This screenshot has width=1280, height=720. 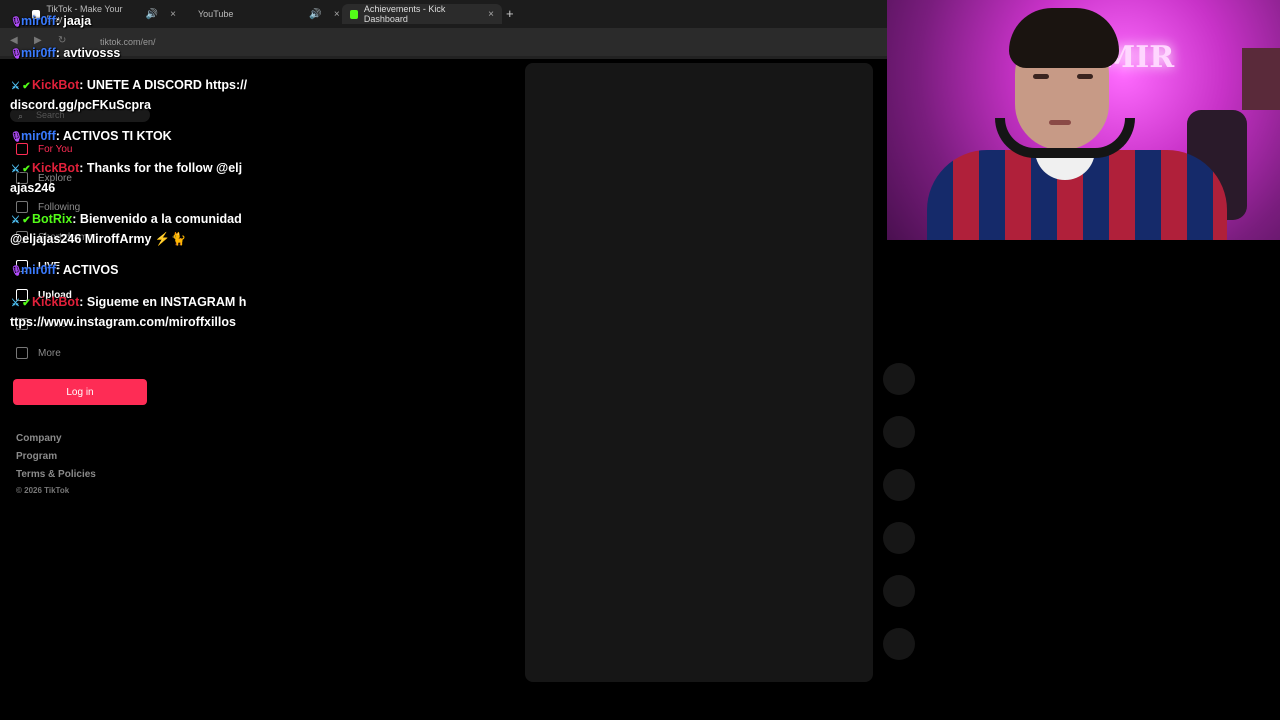 What do you see at coordinates (899, 432) in the screenshot?
I see `comment-button-placeholder` at bounding box center [899, 432].